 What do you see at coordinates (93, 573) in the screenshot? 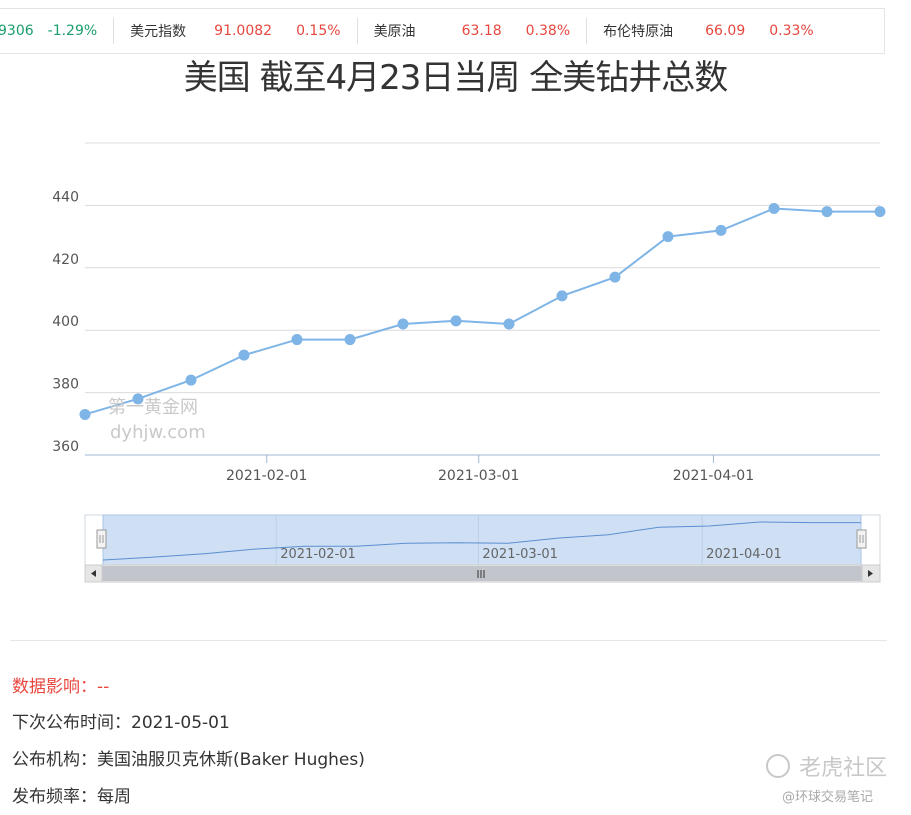
I see `scroll-left-arrow-icon` at bounding box center [93, 573].